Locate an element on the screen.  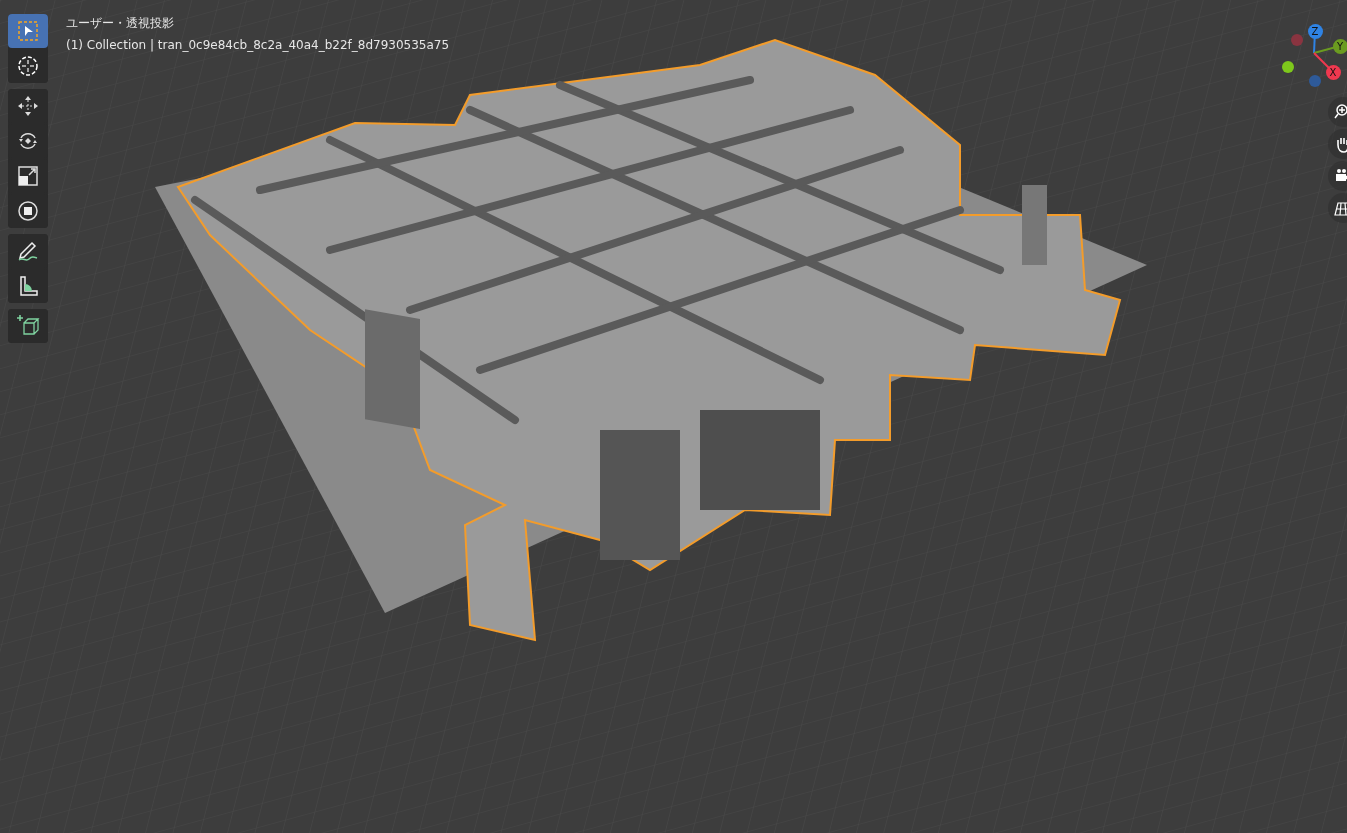
add-cube-icon is located at coordinates (28, 326).